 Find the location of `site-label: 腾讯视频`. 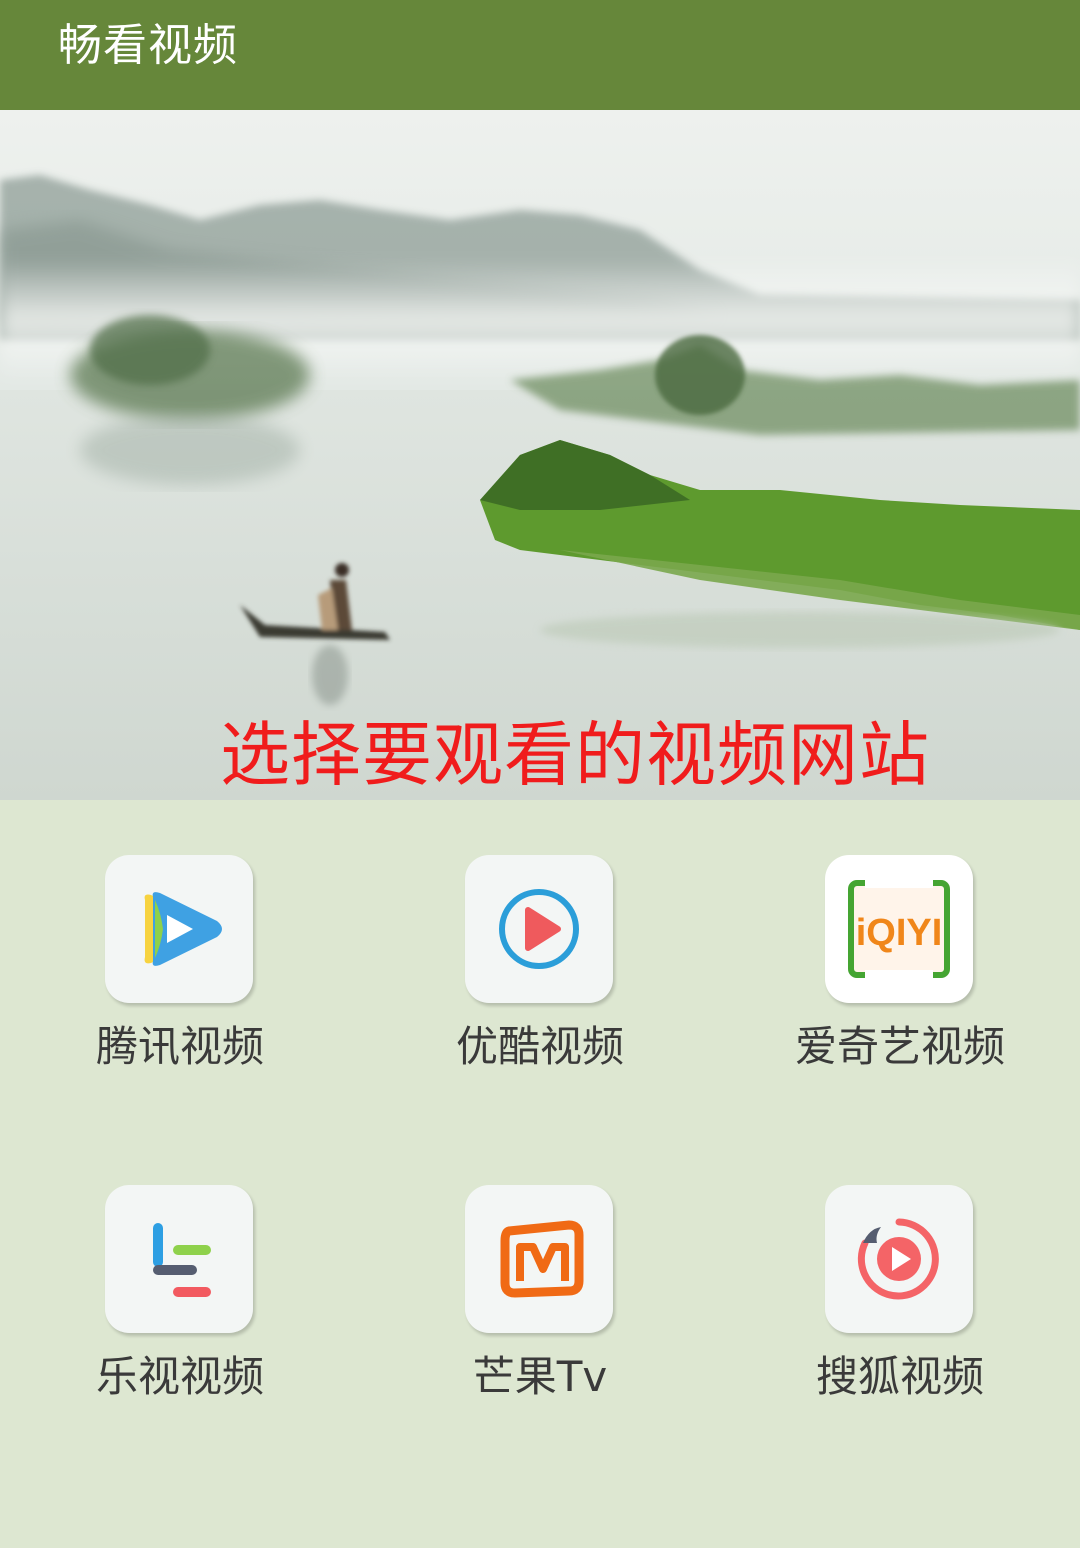

site-label: 腾讯视频 is located at coordinates (179, 1046).